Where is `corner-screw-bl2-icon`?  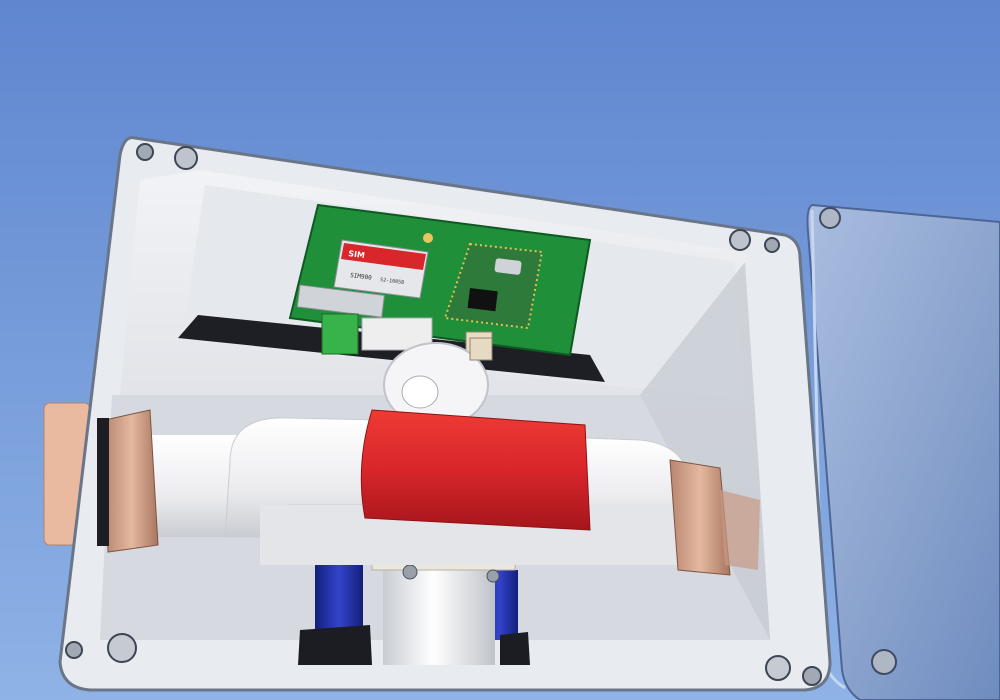
corner-screw-bl2-icon is located at coordinates (74, 650).